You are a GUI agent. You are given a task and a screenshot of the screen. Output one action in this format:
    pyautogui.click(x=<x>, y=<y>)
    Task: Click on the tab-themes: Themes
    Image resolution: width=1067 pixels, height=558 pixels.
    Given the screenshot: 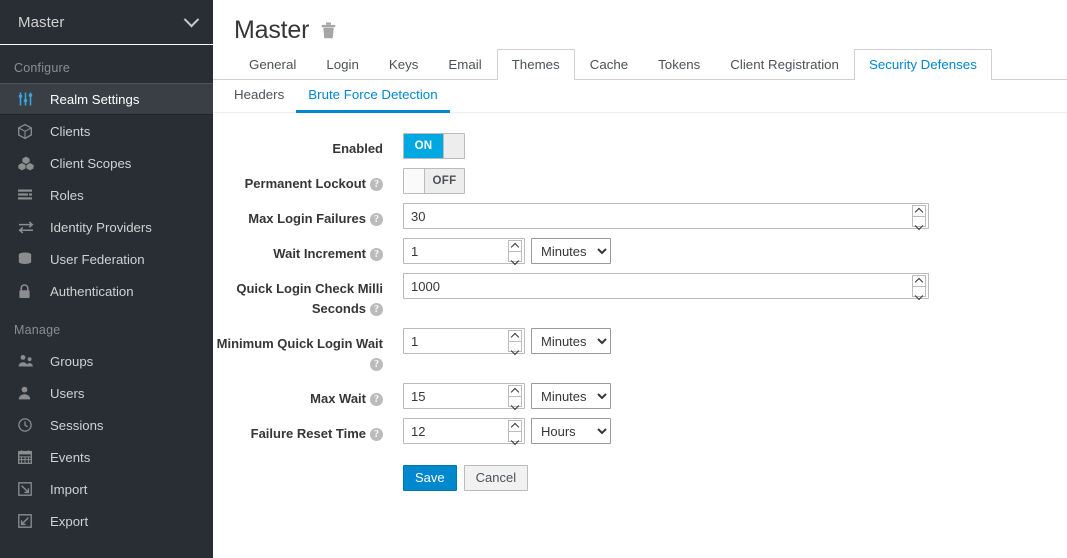 What is the action you would take?
    pyautogui.click(x=535, y=65)
    